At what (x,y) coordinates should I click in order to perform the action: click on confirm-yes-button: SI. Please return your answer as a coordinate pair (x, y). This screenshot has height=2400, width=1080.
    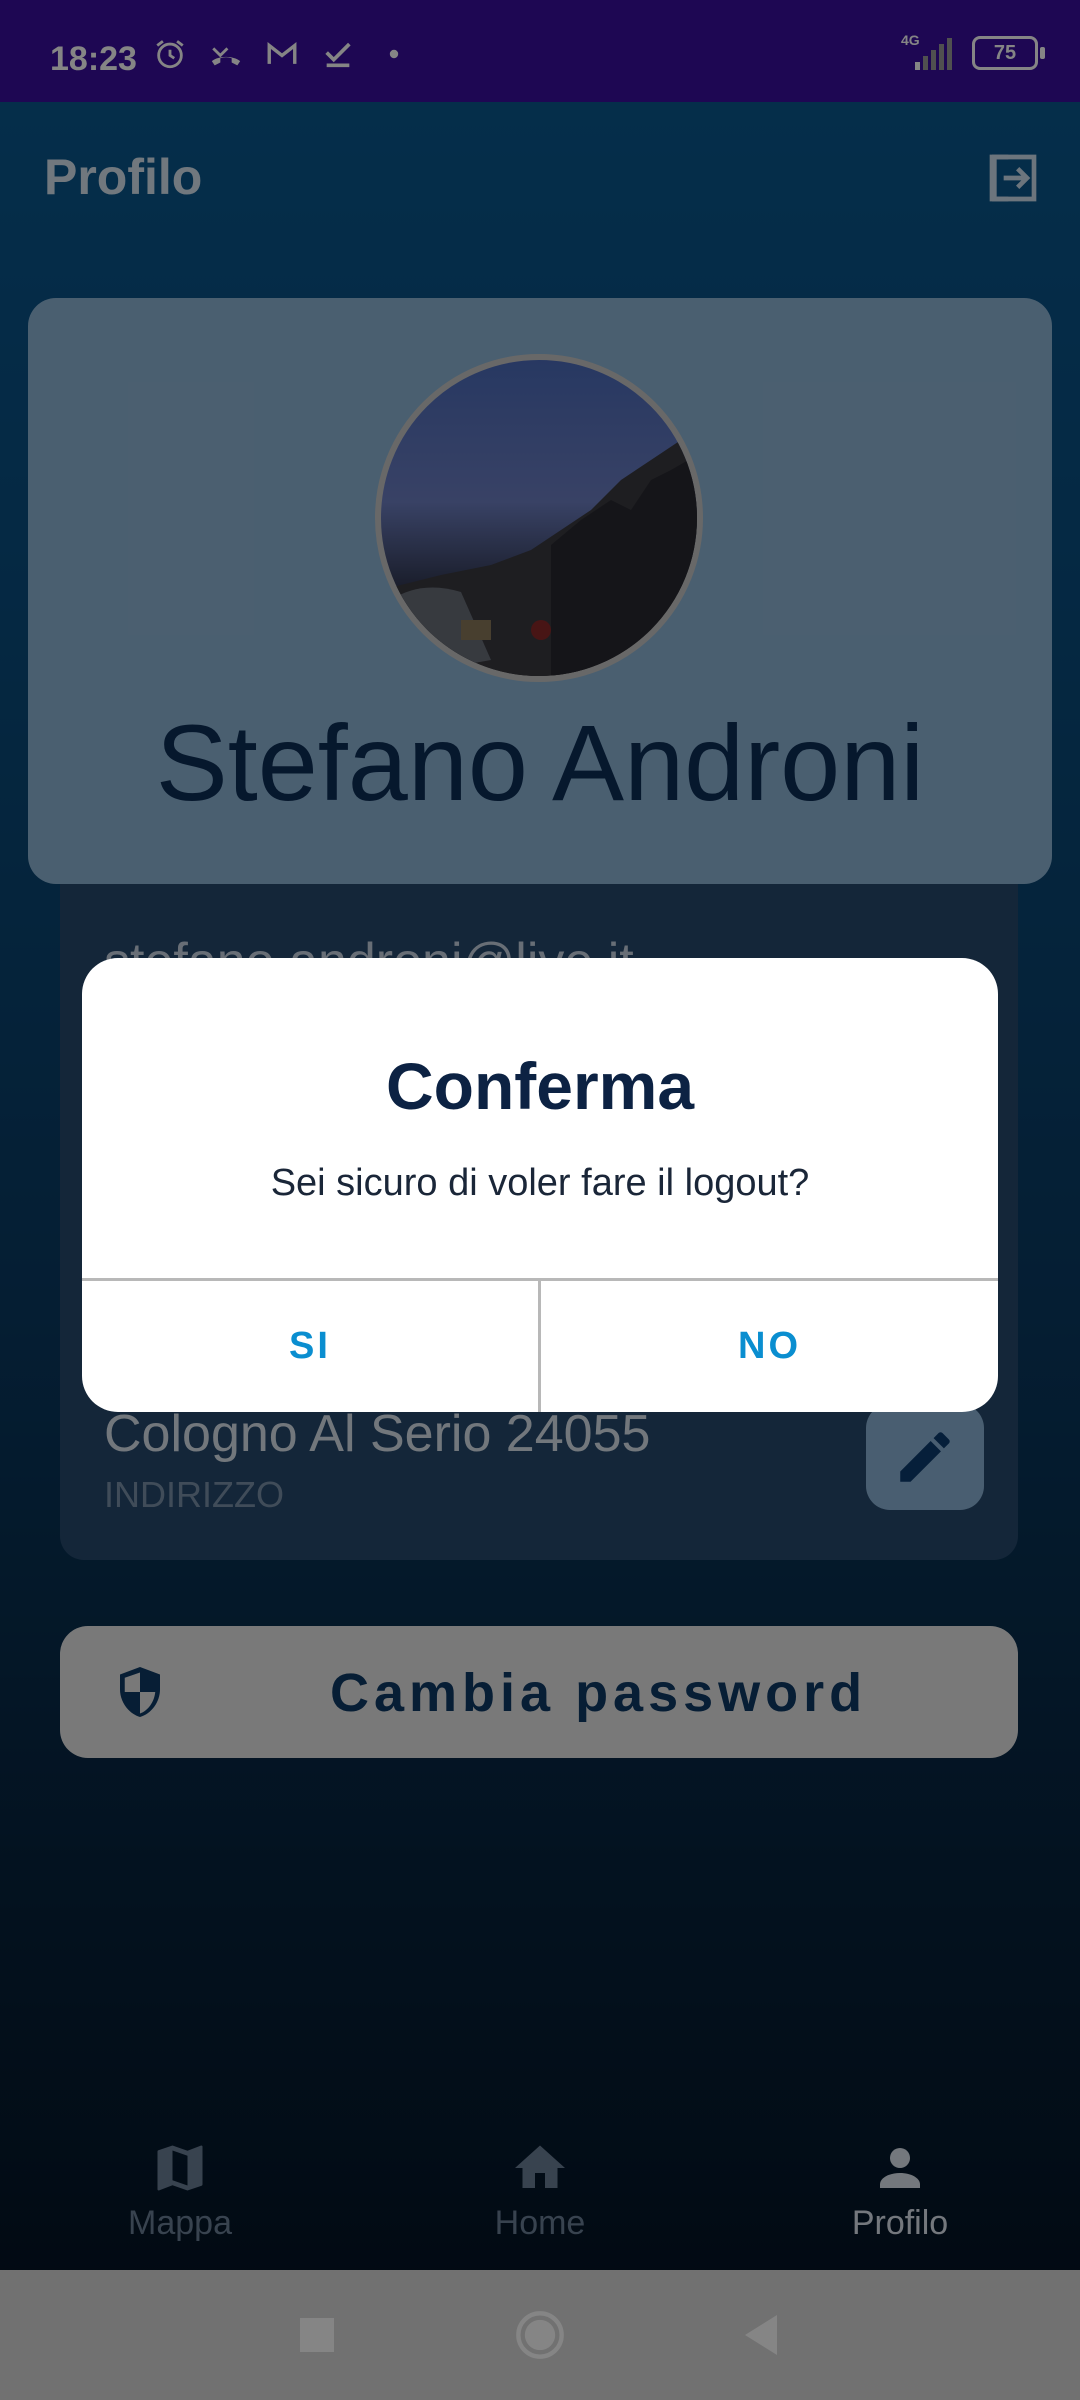
    Looking at the image, I should click on (310, 1346).